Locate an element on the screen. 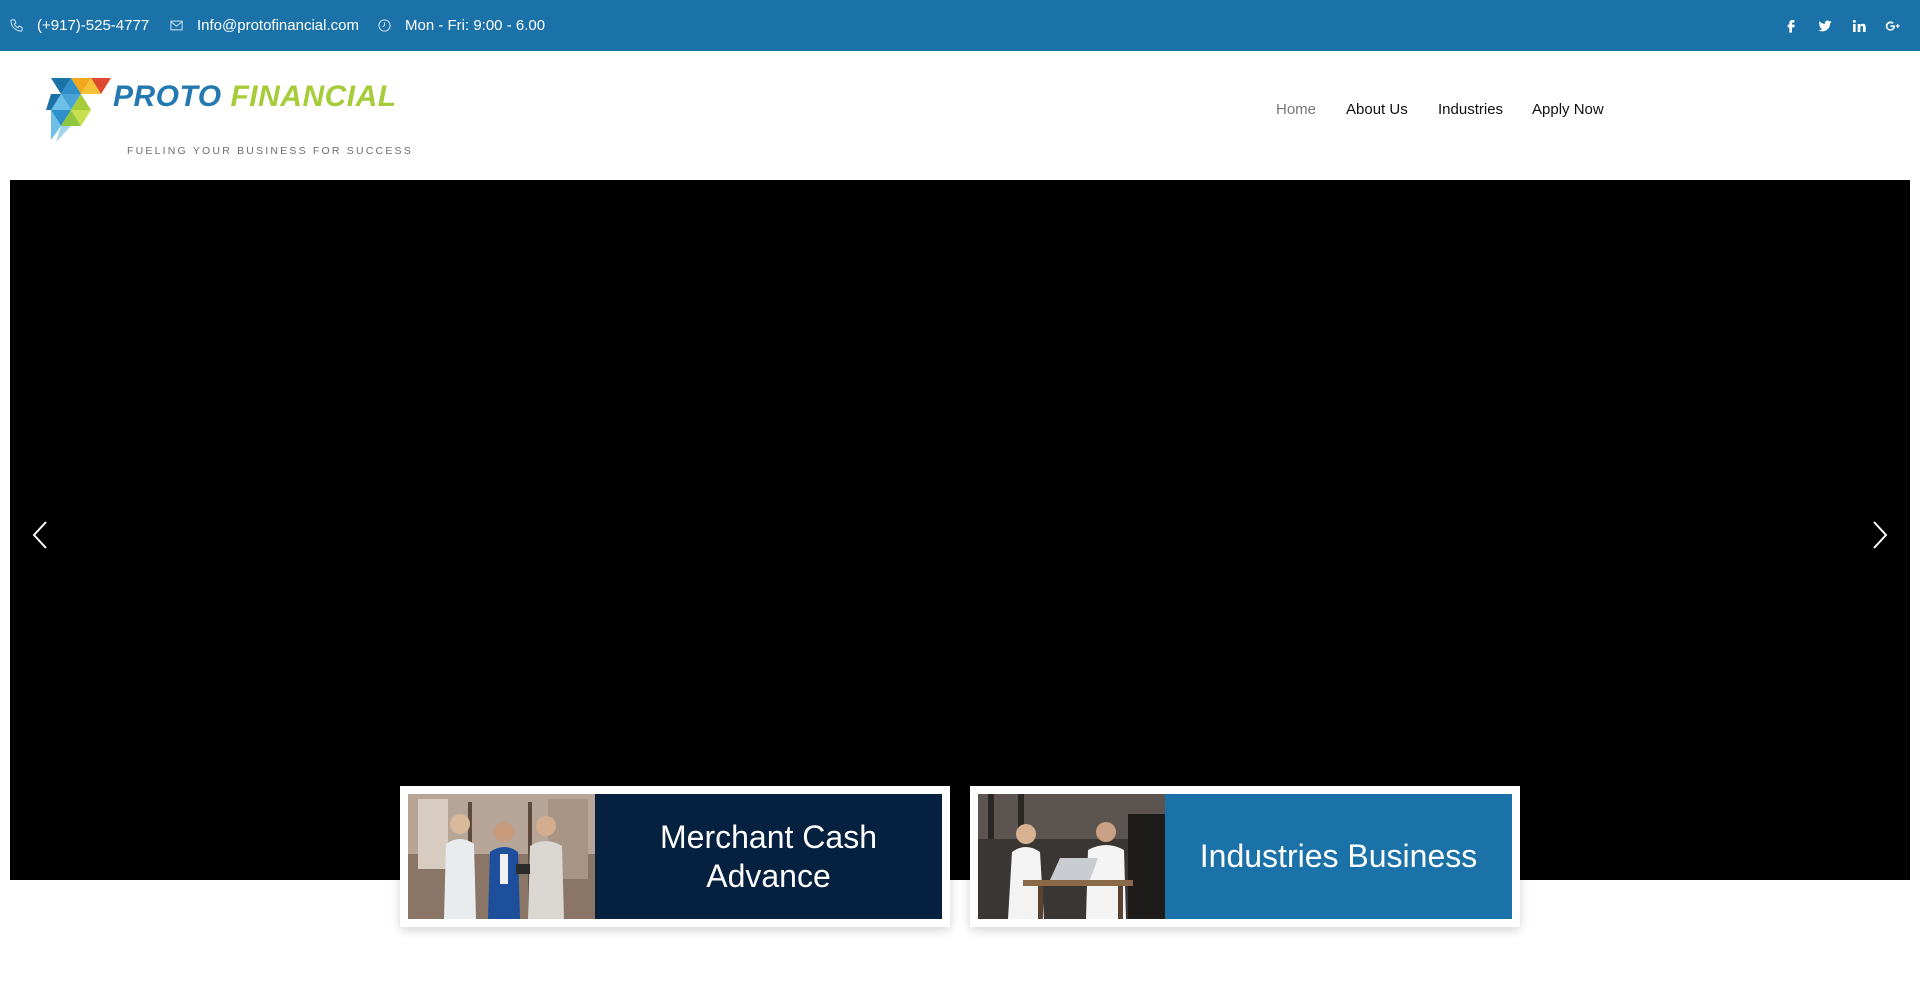 The image size is (1920, 993). contact-email: Info@protofinancial.com is located at coordinates (264, 25).